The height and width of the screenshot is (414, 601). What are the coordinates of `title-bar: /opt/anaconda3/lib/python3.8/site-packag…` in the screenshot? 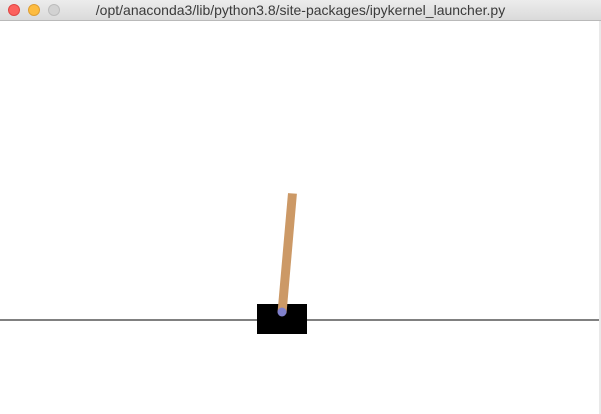 It's located at (300, 10).